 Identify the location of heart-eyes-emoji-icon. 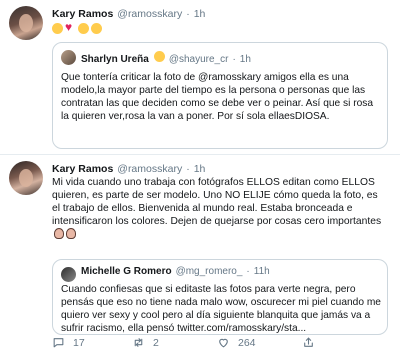
(96, 28).